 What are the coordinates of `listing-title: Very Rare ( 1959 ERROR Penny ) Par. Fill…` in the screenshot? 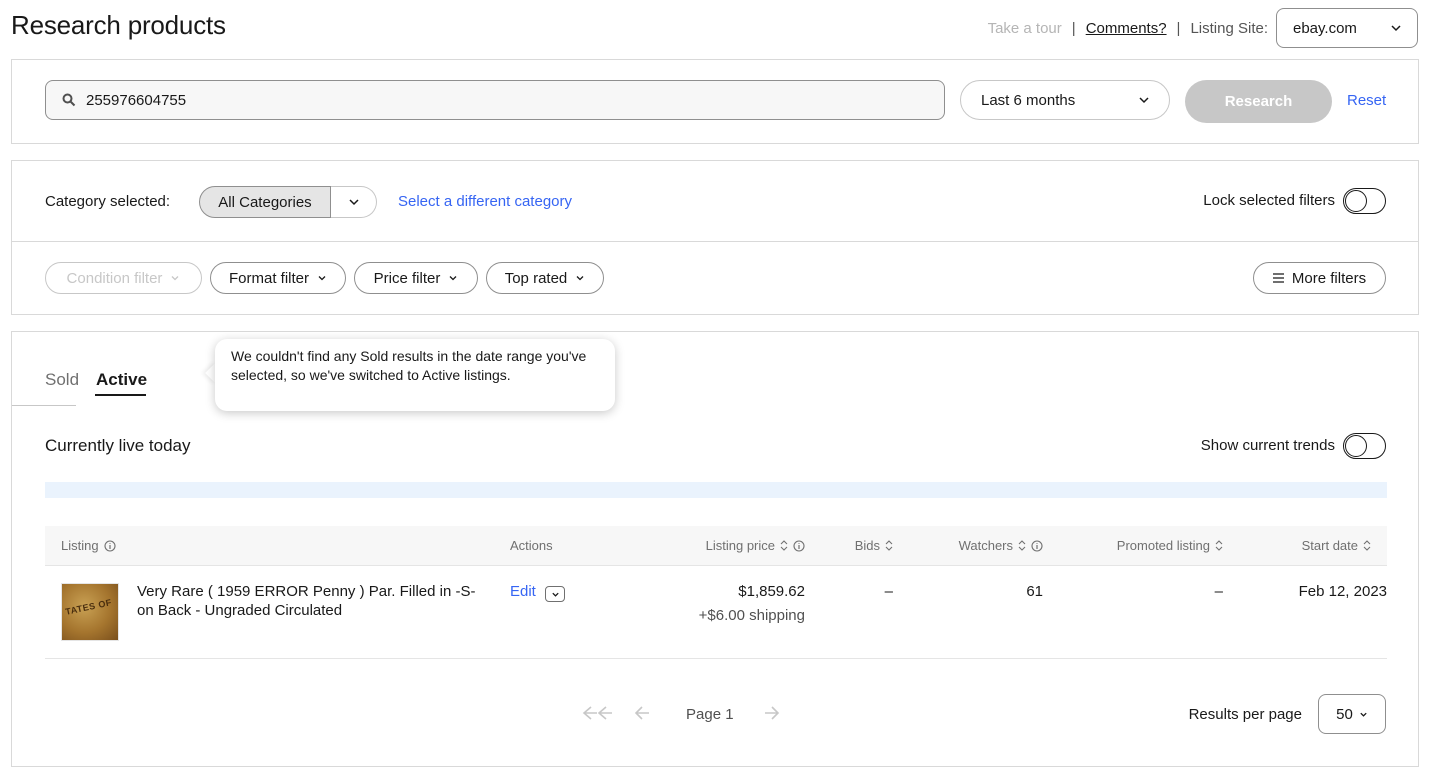 It's located at (312, 601).